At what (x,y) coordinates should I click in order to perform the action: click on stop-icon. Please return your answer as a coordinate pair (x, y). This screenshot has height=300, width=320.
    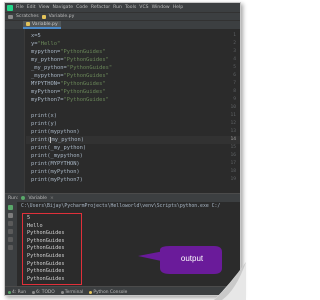
    Looking at the image, I should click on (10, 215).